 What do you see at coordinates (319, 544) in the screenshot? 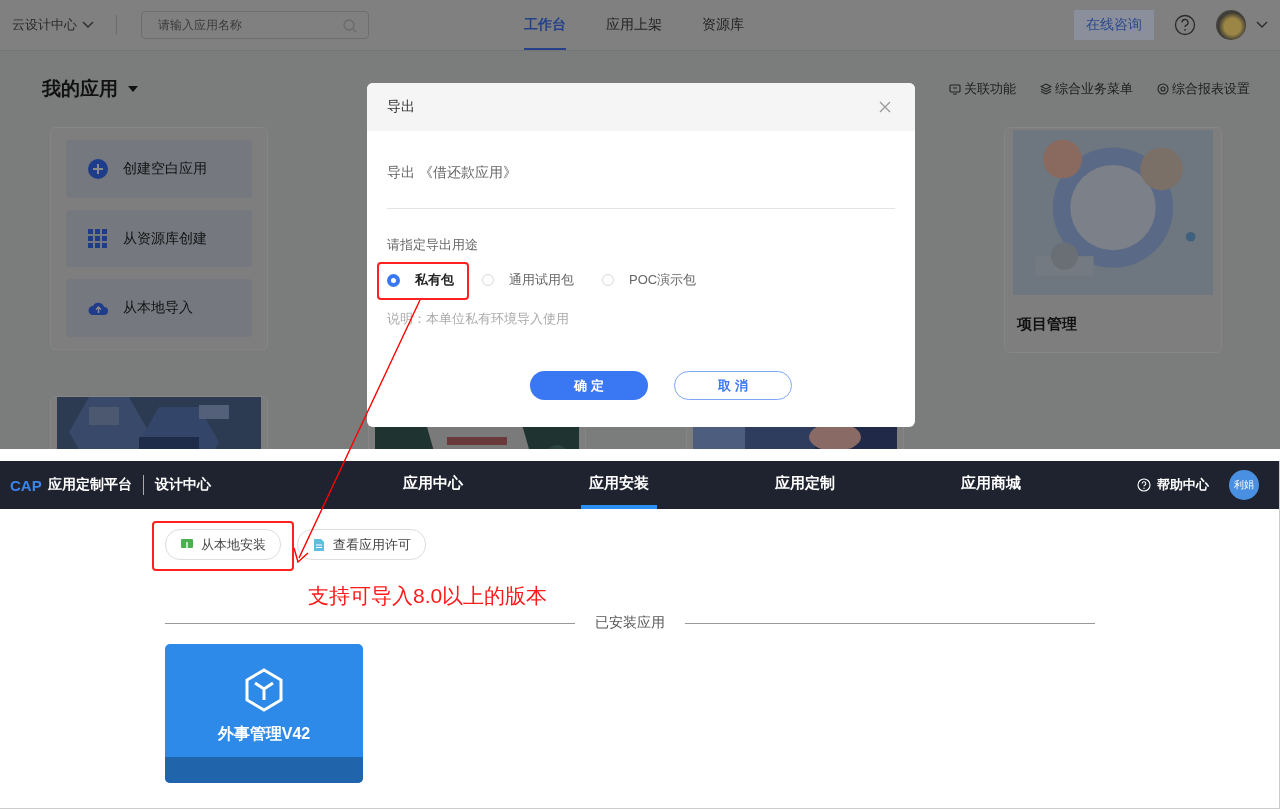
I see `document-icon` at bounding box center [319, 544].